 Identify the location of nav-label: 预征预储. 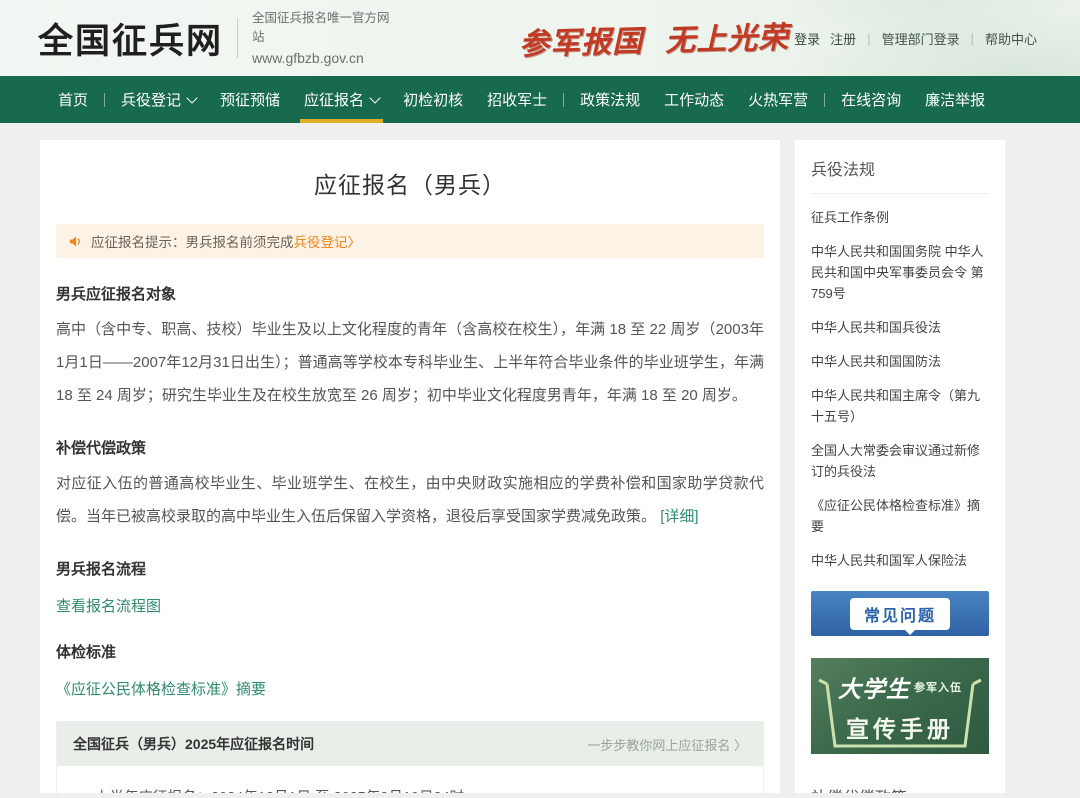
(250, 100).